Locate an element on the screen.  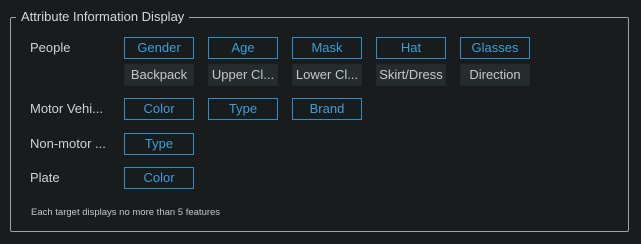
people-mask-option: Mask is located at coordinates (327, 48).